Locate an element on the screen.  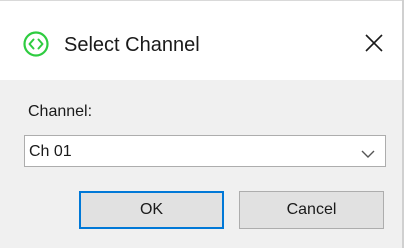
ok-button-label: OK is located at coordinates (151, 209).